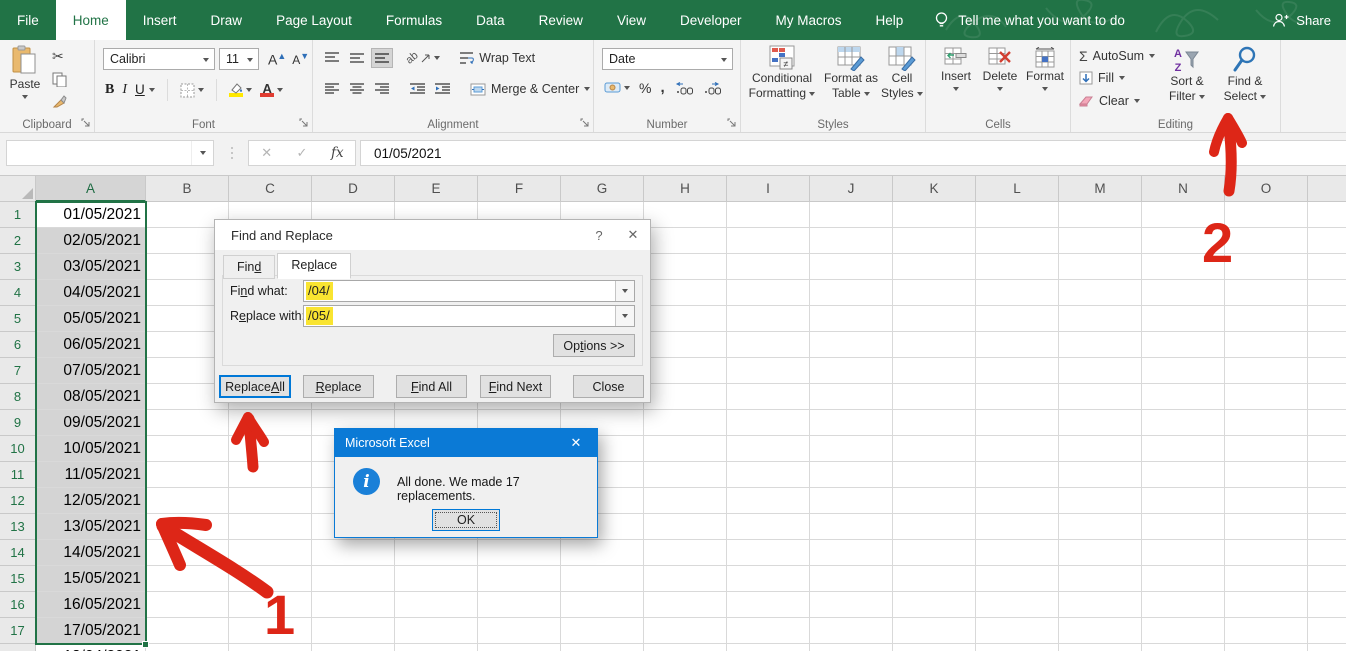  What do you see at coordinates (1100, 319) in the screenshot?
I see `cell-M5` at bounding box center [1100, 319].